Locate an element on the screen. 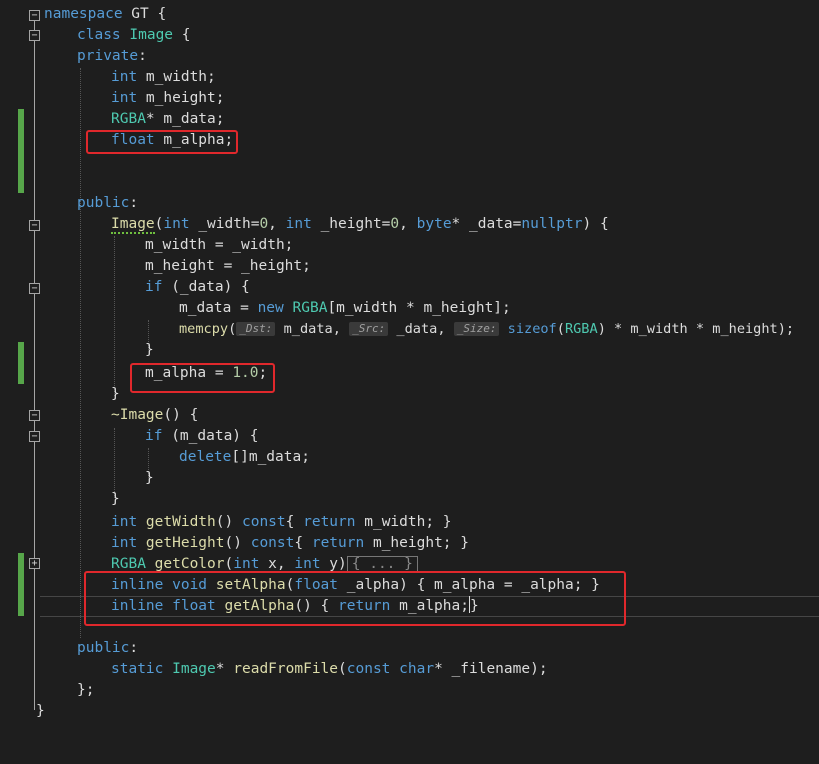 Image resolution: width=819 pixels, height=764 pixels. code-line: int m_height; is located at coordinates (409, 98).